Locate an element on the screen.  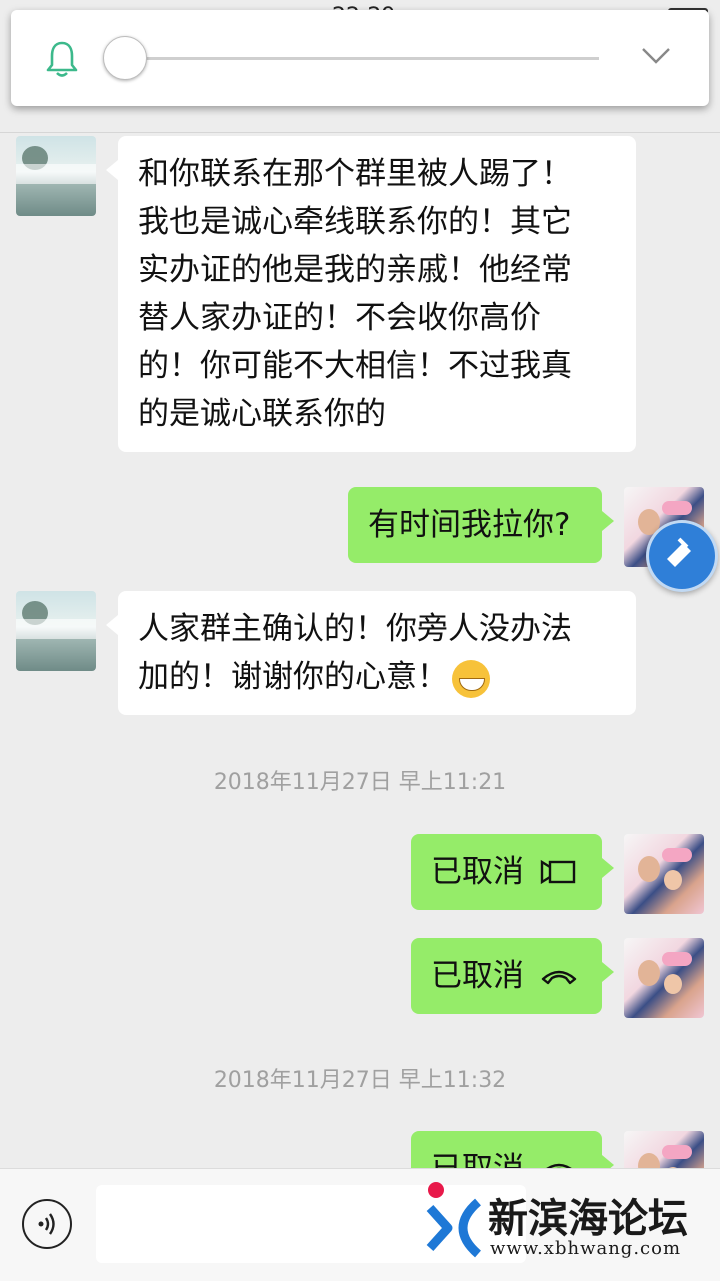
chevron-down-icon is located at coordinates (656, 56).